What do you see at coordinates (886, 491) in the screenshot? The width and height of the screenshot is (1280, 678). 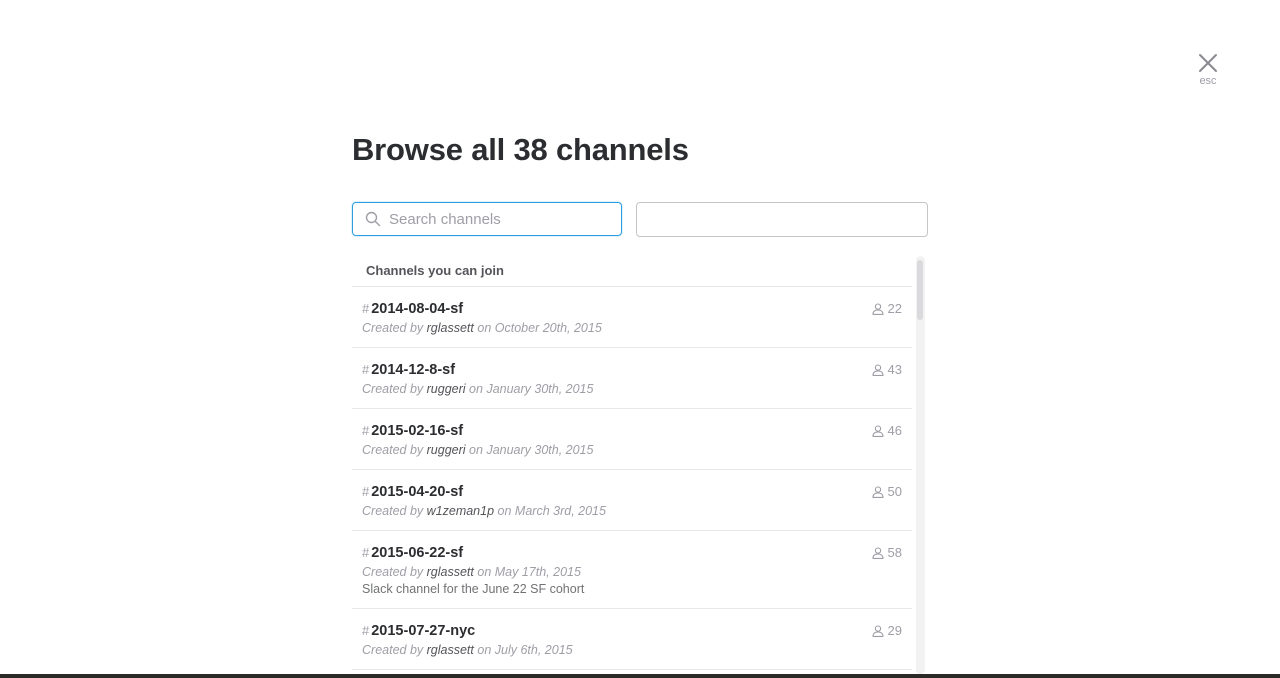 I see `member-count: 50` at bounding box center [886, 491].